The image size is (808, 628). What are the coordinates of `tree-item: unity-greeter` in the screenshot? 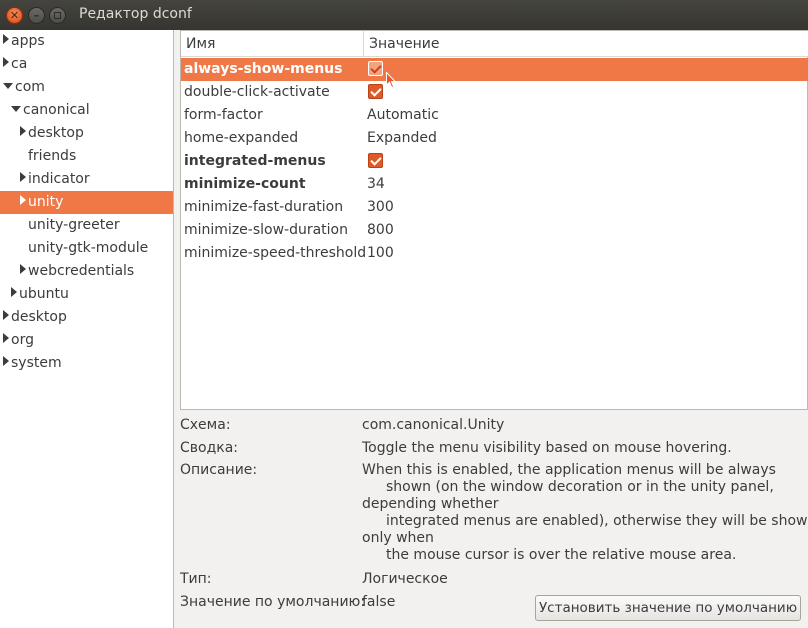 It's located at (86, 225).